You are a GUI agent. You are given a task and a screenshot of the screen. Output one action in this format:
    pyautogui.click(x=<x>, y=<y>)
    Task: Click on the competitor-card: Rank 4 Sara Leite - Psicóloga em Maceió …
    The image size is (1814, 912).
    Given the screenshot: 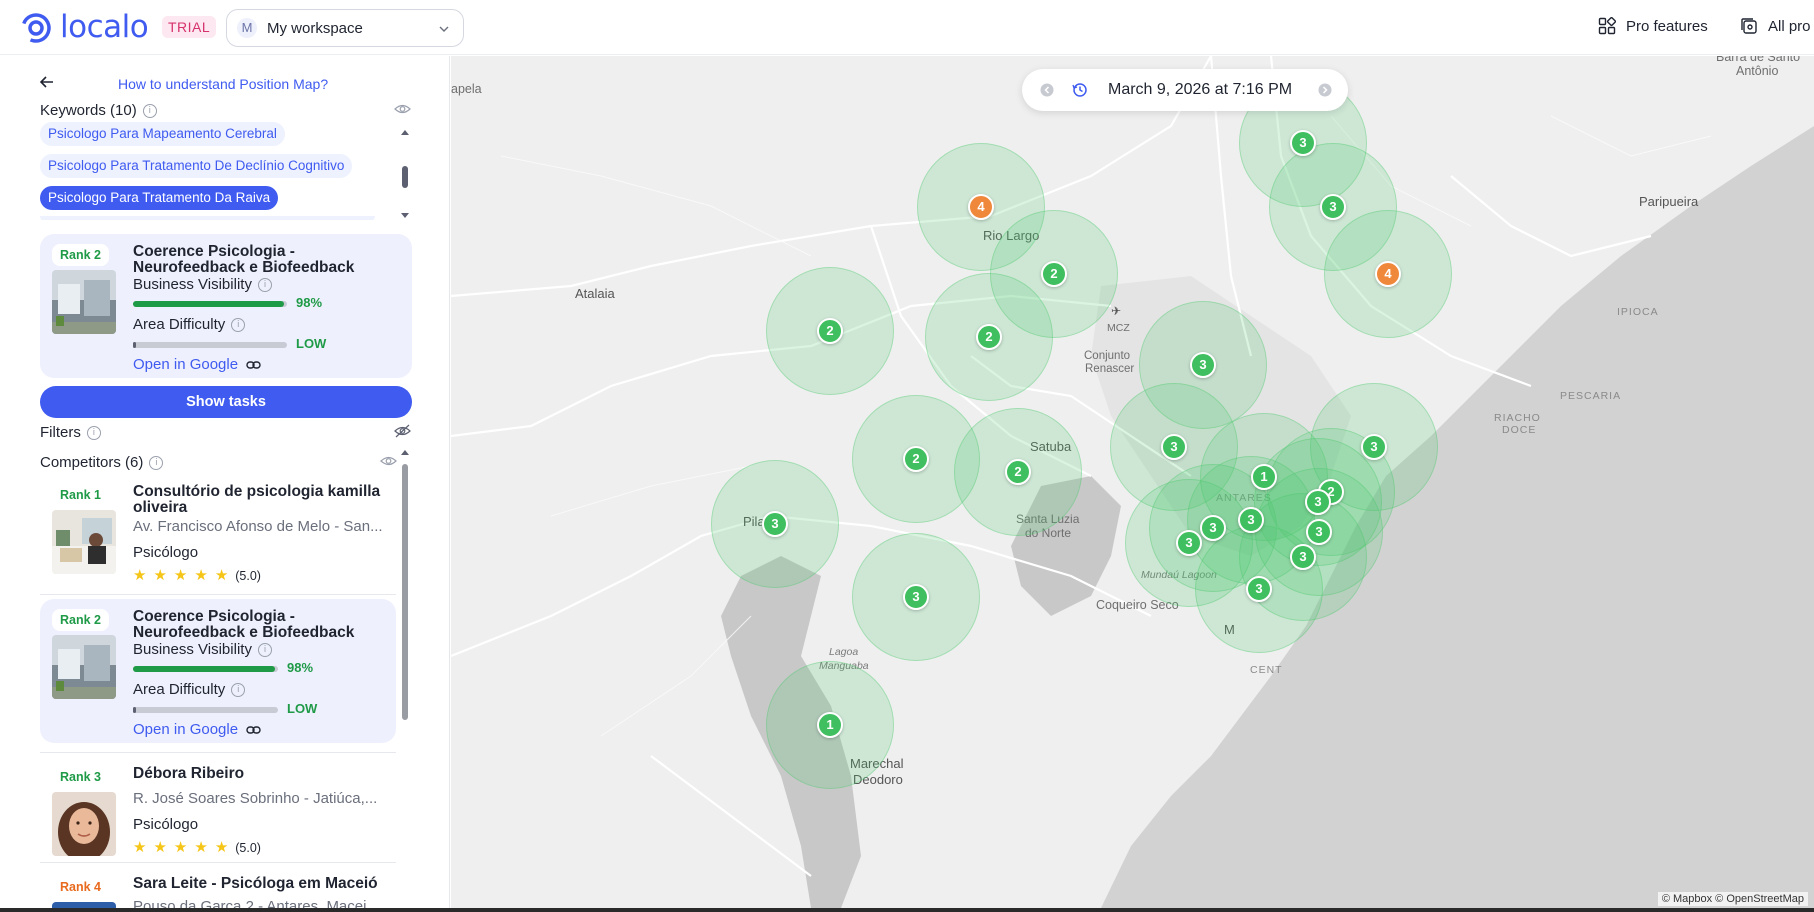 What is the action you would take?
    pyautogui.click(x=218, y=887)
    